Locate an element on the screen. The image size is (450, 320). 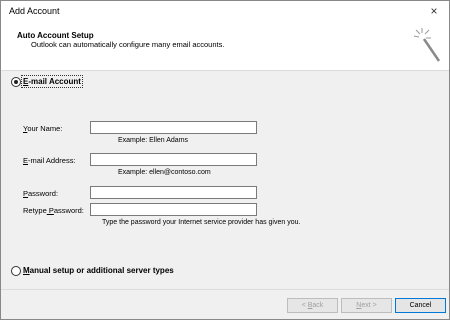
password-label: Password: is located at coordinates (40, 193).